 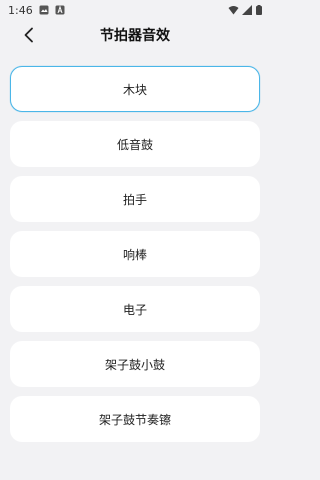 I want to click on app-a-icon, so click(x=60, y=10).